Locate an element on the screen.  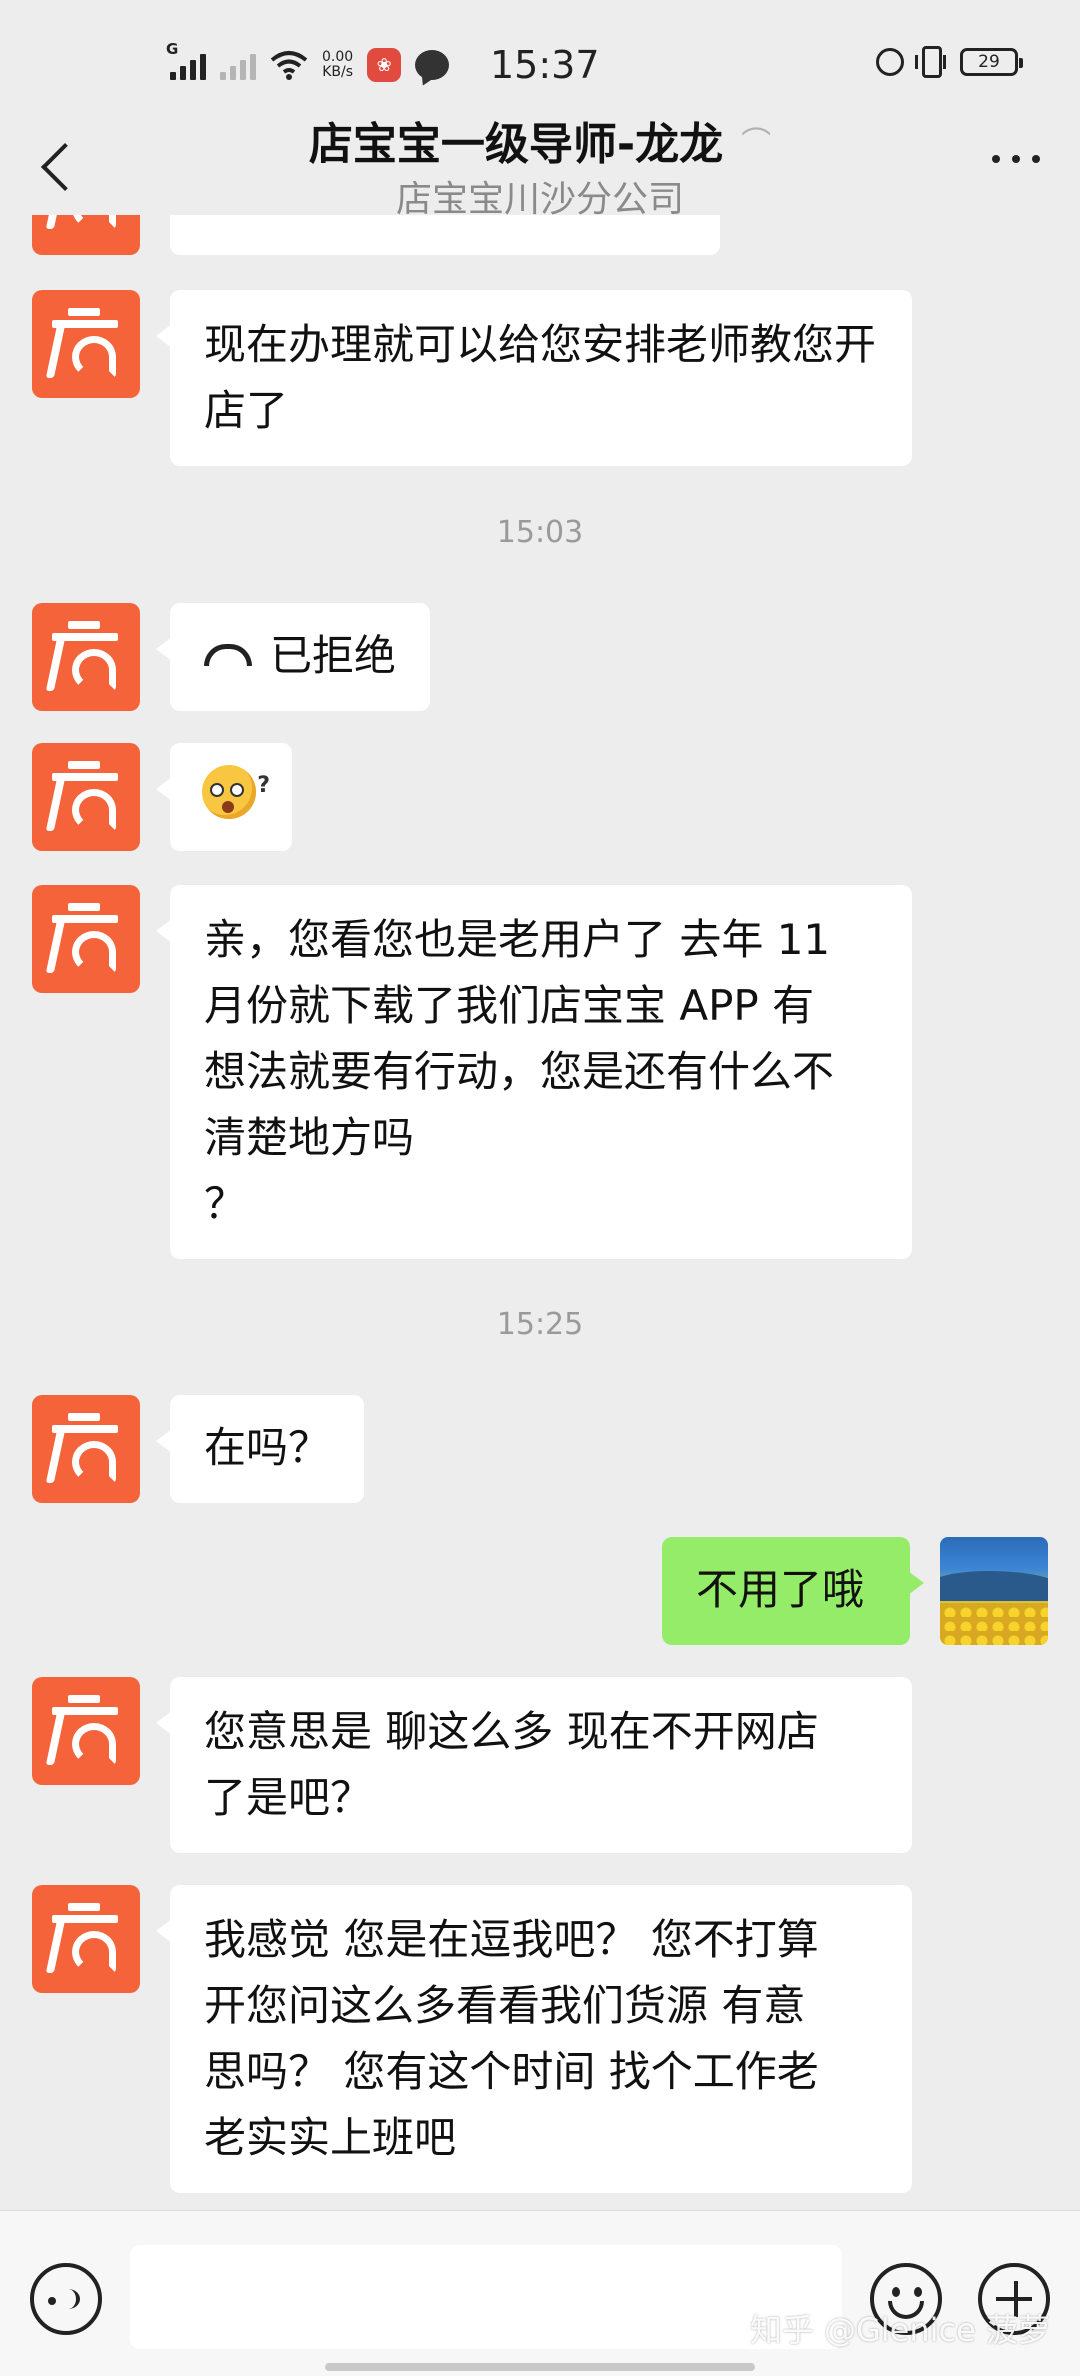
chat-title: 店宝宝一级导师-龙龙 is located at coordinates (516, 140).